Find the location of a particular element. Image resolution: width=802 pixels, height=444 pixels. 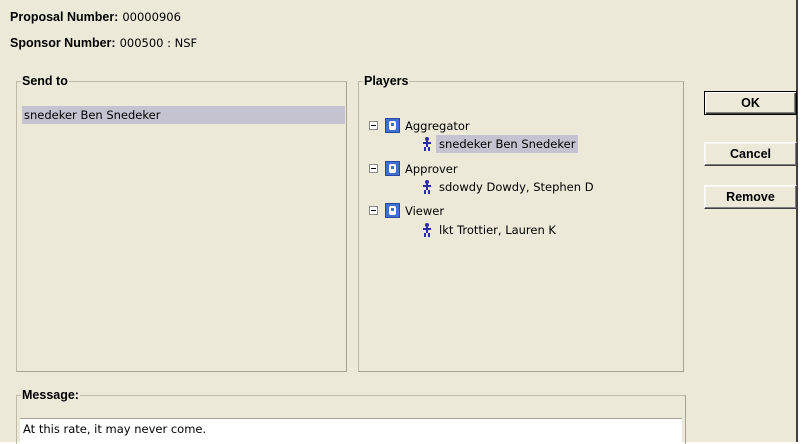

player-label: snedeker Ben Snedeker is located at coordinates (507, 144).